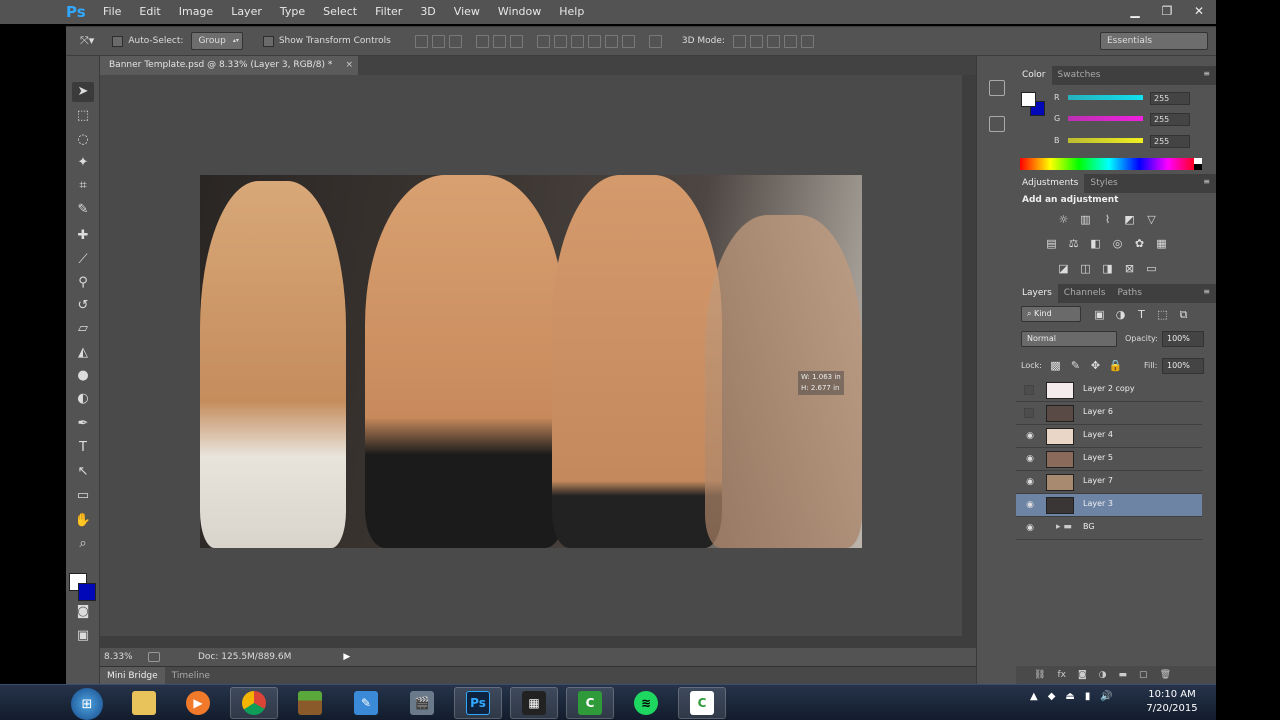 This screenshot has height=720, width=1280. Describe the element at coordinates (388, 12) in the screenshot. I see `menu-filter: Filter` at that location.